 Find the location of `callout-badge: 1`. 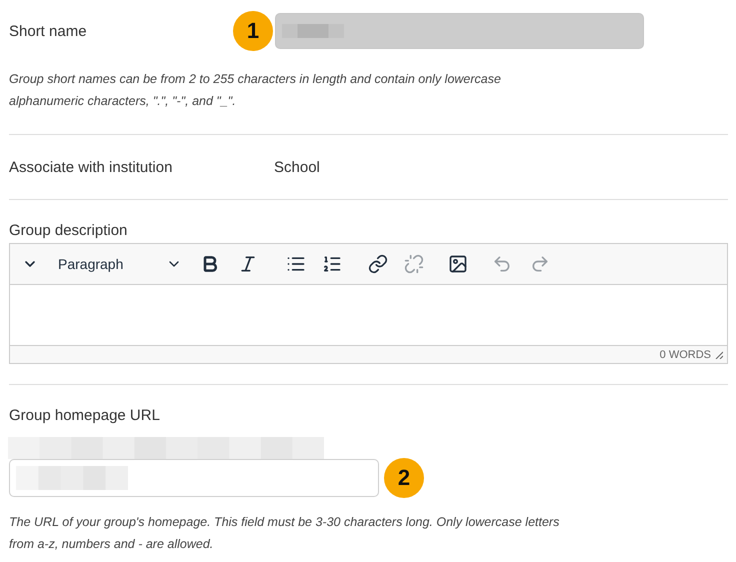

callout-badge: 1 is located at coordinates (253, 31).